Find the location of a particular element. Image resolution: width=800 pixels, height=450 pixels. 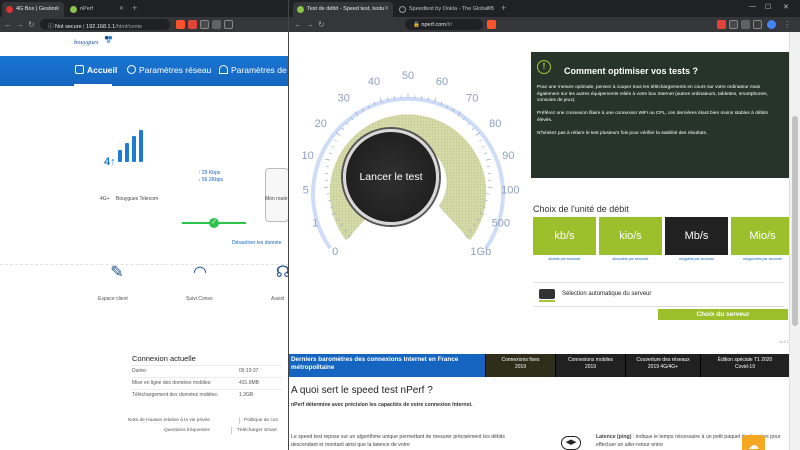

gauge-tick-label: 5 is located at coordinates (306, 191).